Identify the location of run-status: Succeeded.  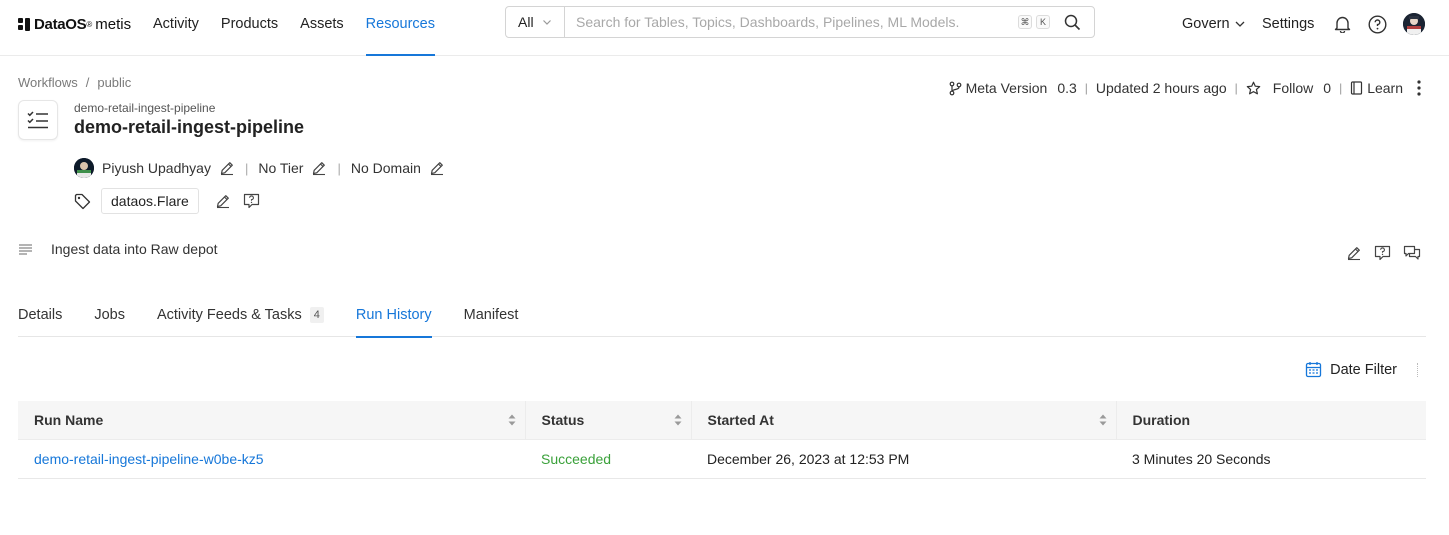
(576, 458).